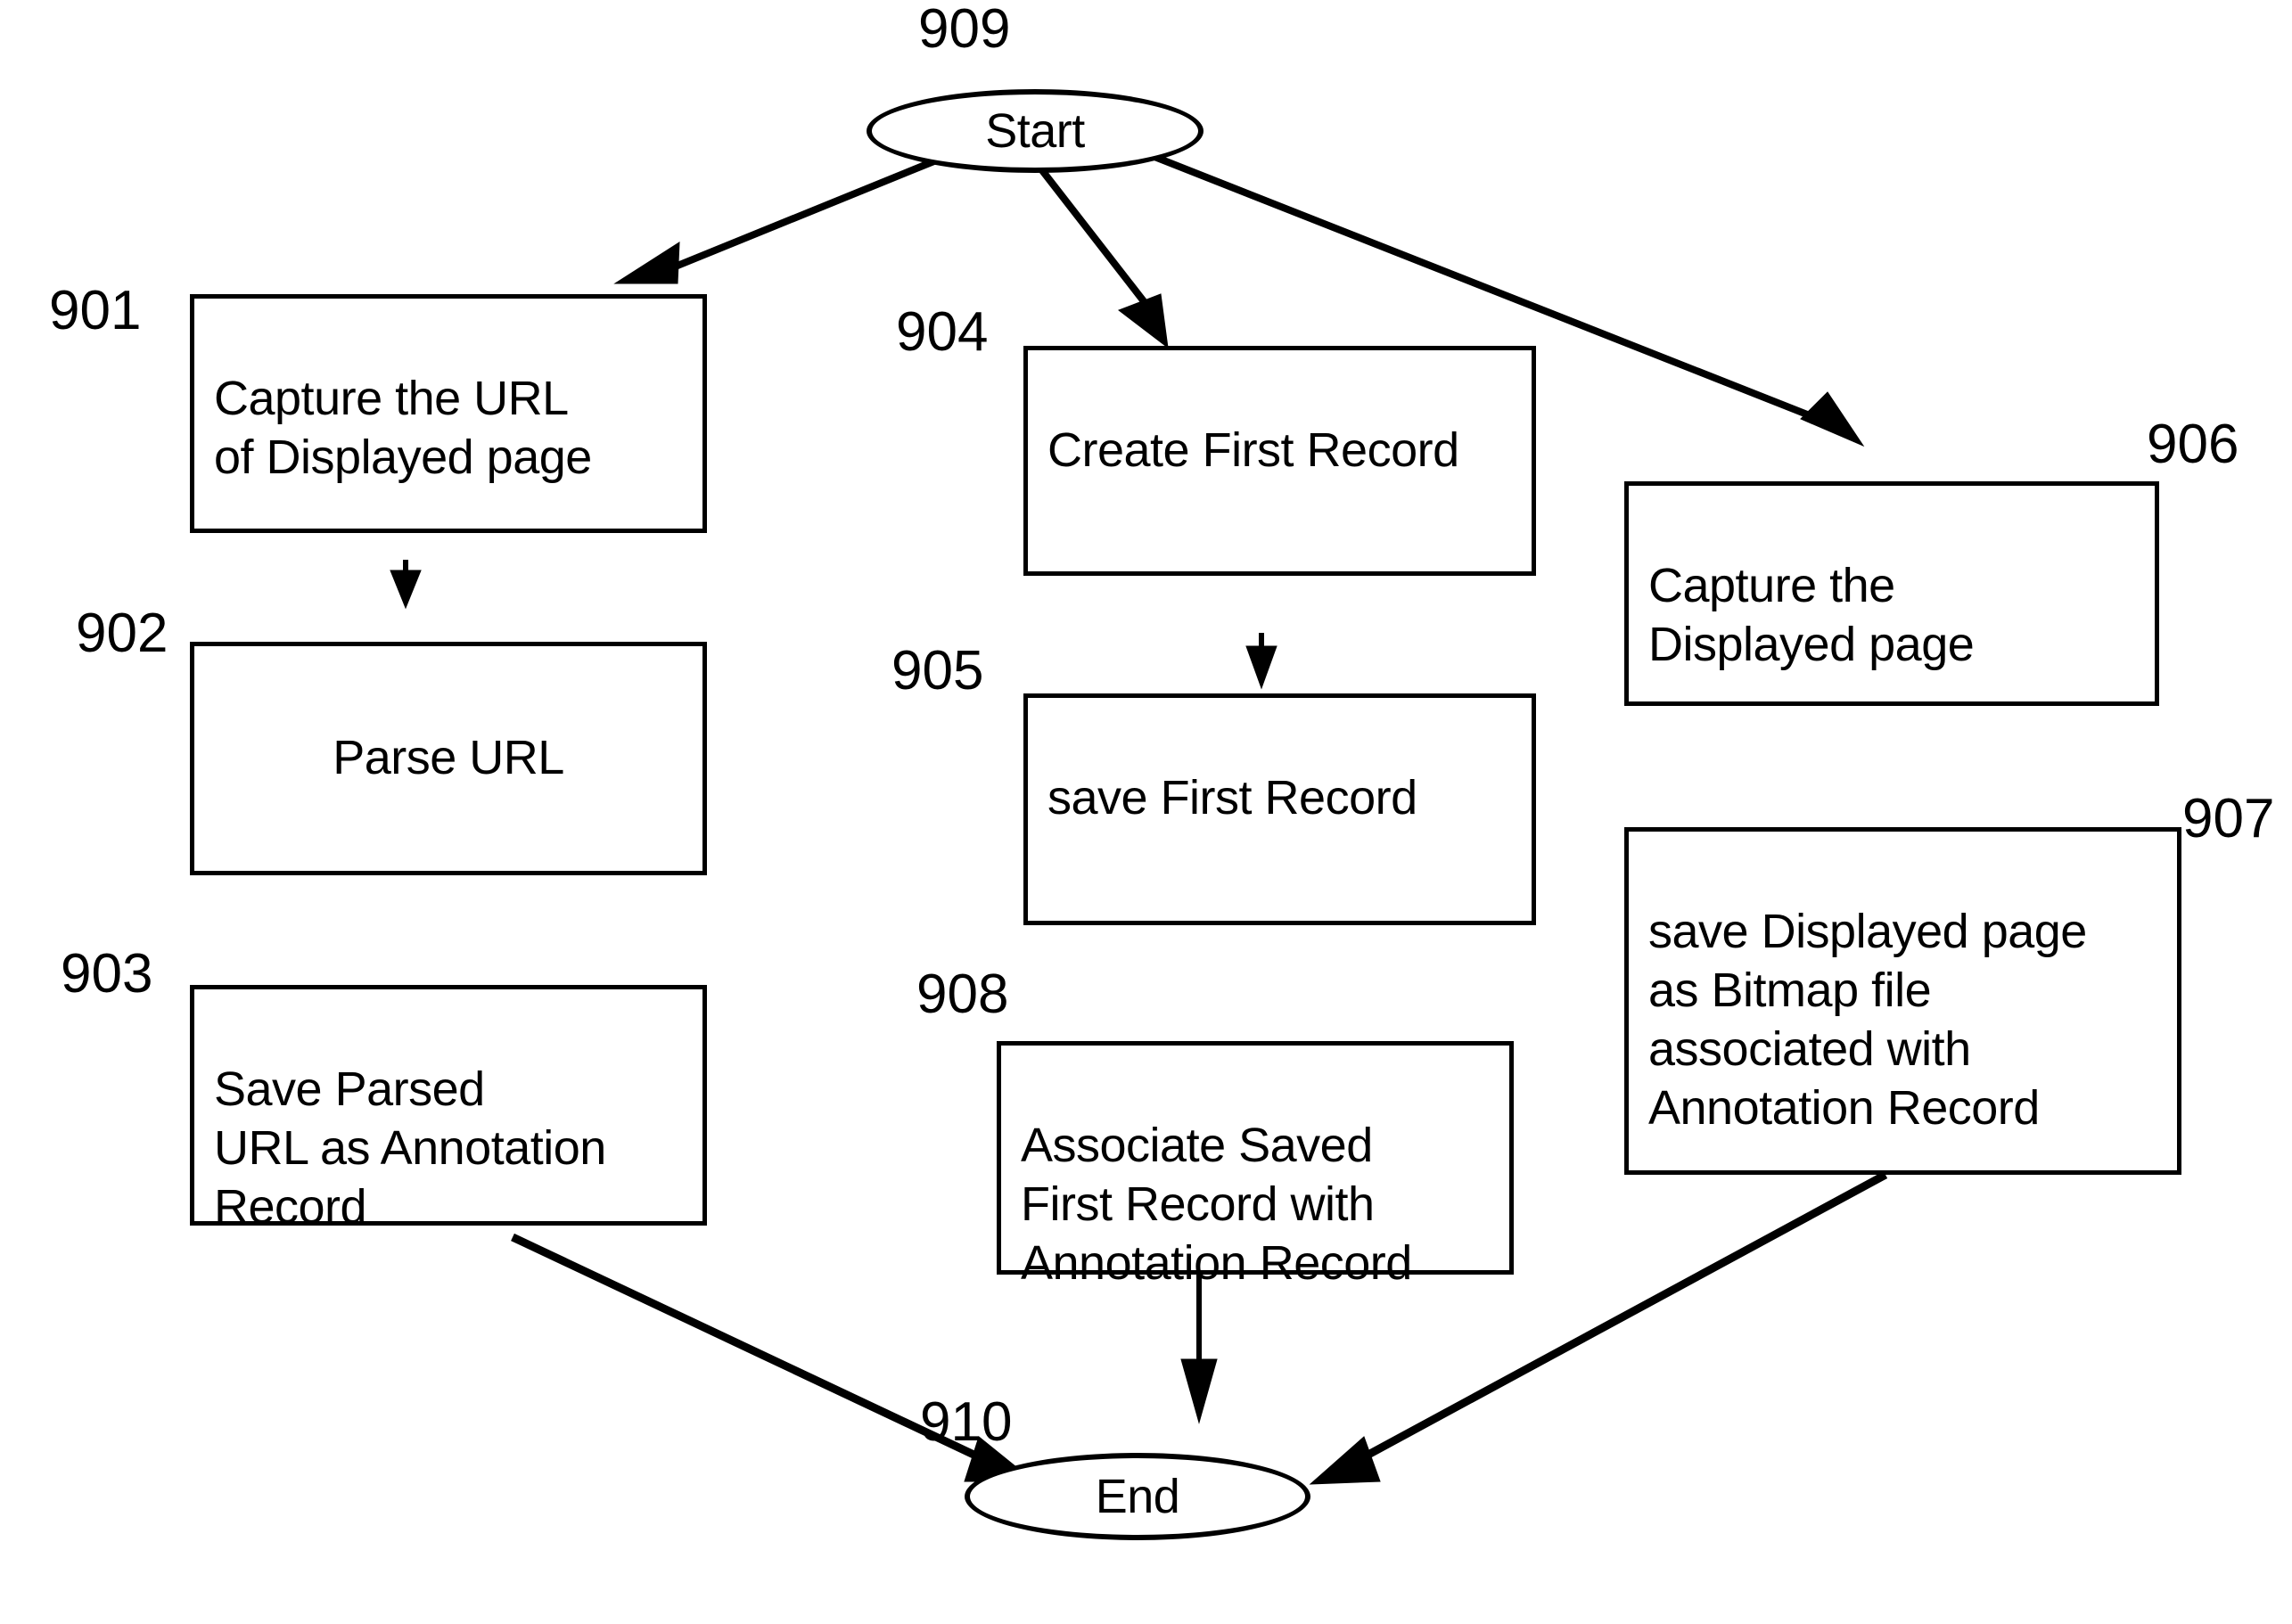 Image resolution: width=2292 pixels, height=1624 pixels. What do you see at coordinates (937, 670) in the screenshot?
I see `ref-label-905: 905` at bounding box center [937, 670].